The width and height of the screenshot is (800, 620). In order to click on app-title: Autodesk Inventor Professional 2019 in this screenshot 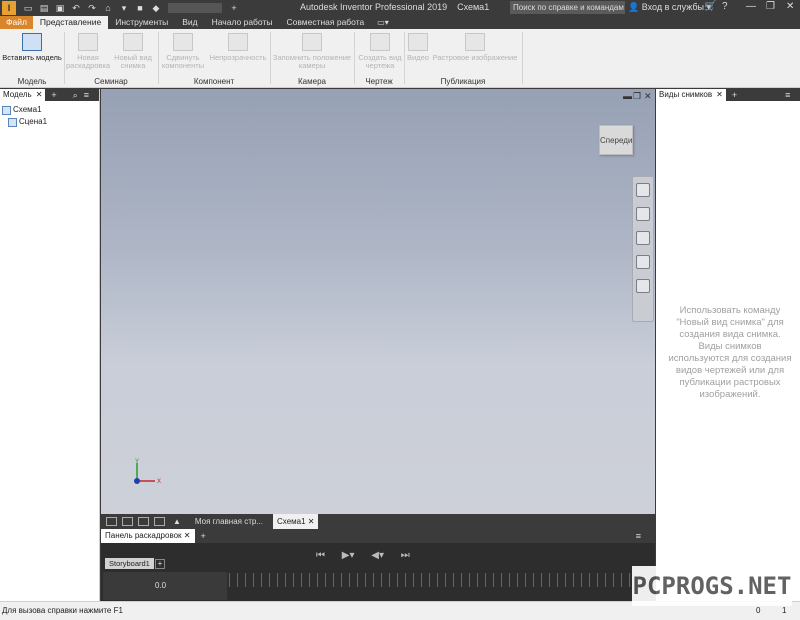, I will do `click(374, 7)`.